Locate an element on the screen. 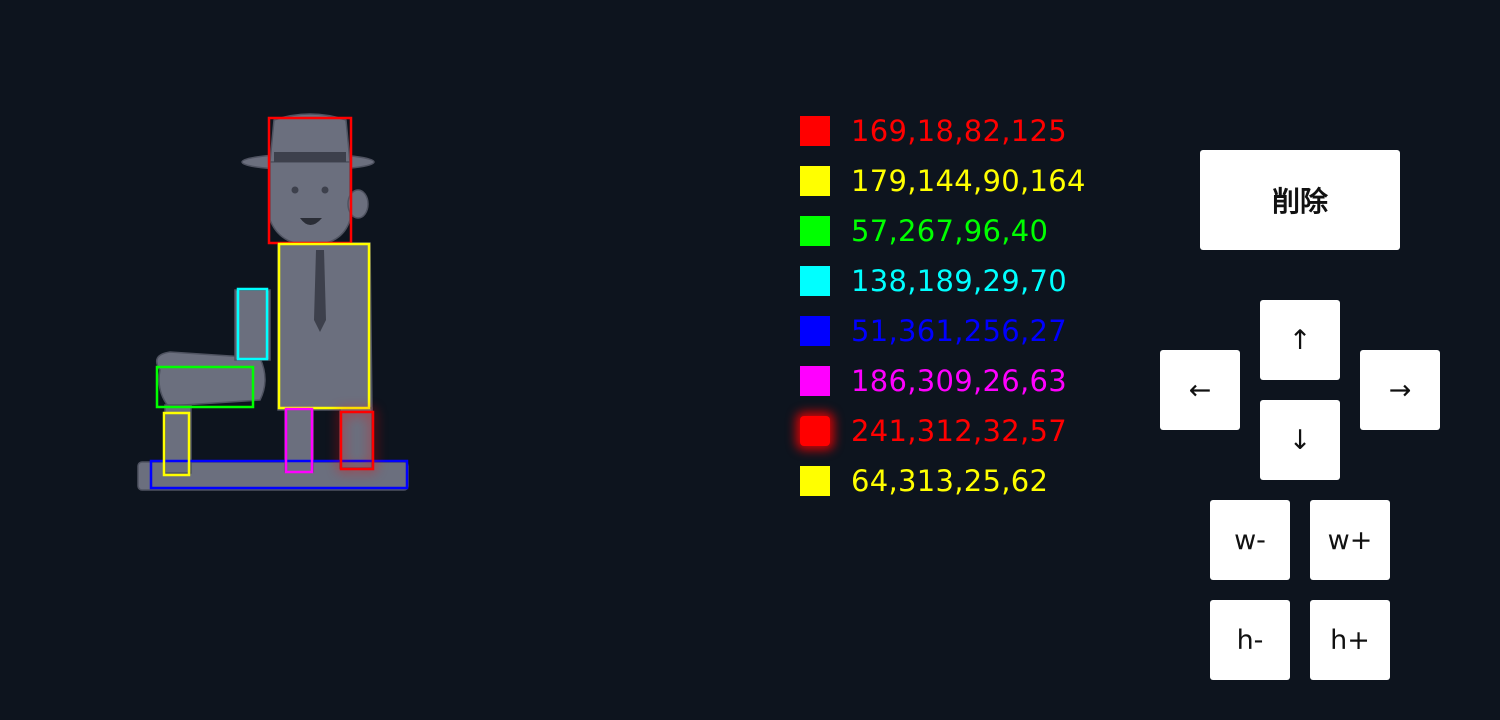 The image size is (1500, 720). statue-illustration is located at coordinates (273, 302).